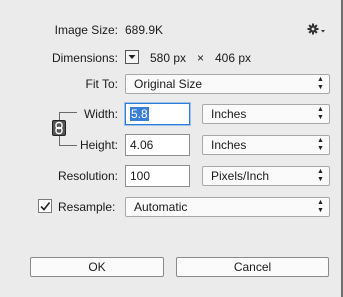  I want to click on image-size-value: 689.9K, so click(144, 30).